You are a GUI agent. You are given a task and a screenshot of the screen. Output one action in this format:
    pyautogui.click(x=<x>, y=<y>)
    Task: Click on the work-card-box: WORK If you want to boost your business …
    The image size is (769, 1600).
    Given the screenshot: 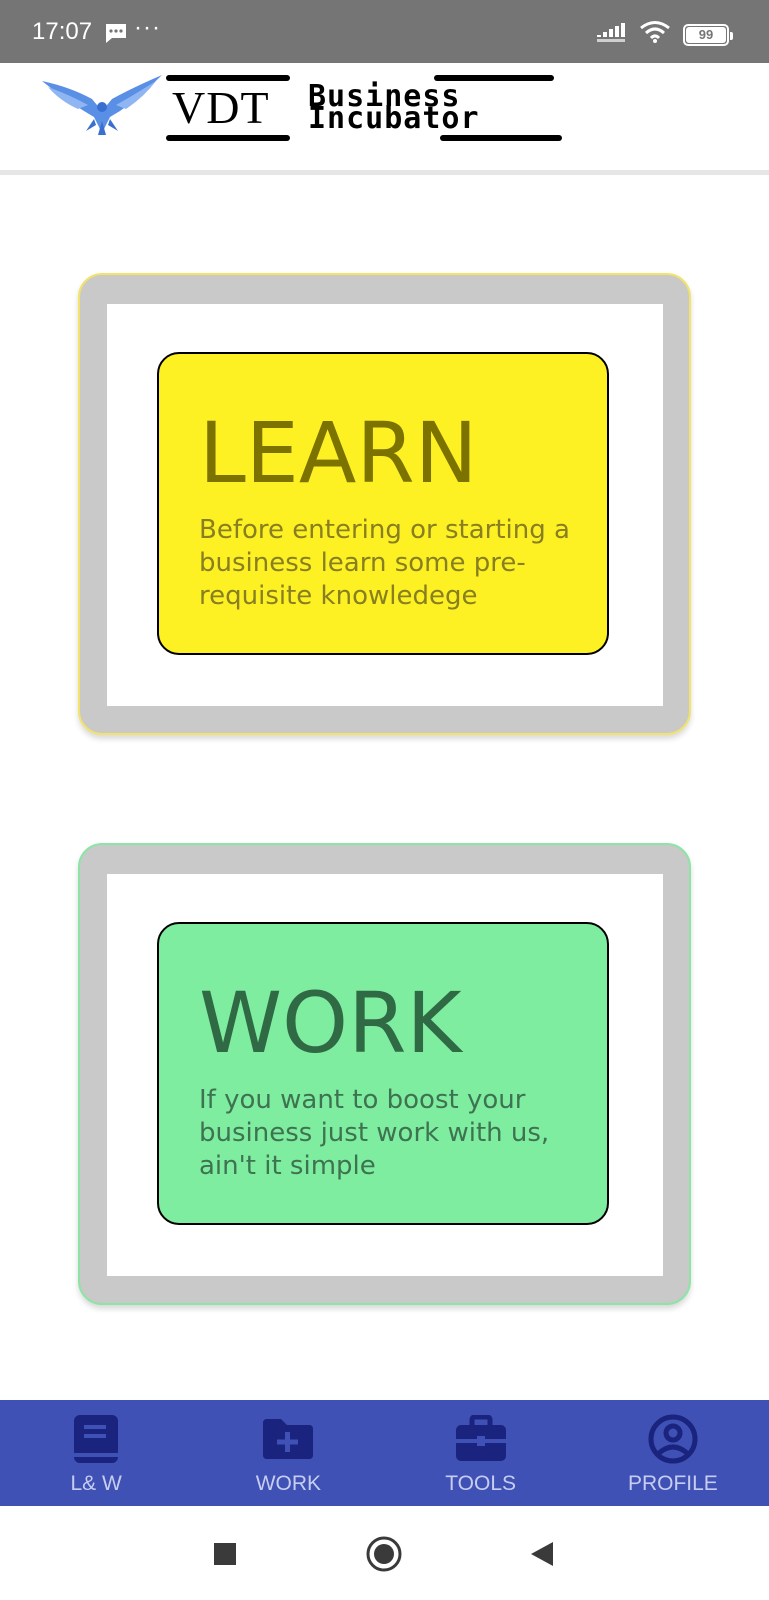 What is the action you would take?
    pyautogui.click(x=383, y=1073)
    